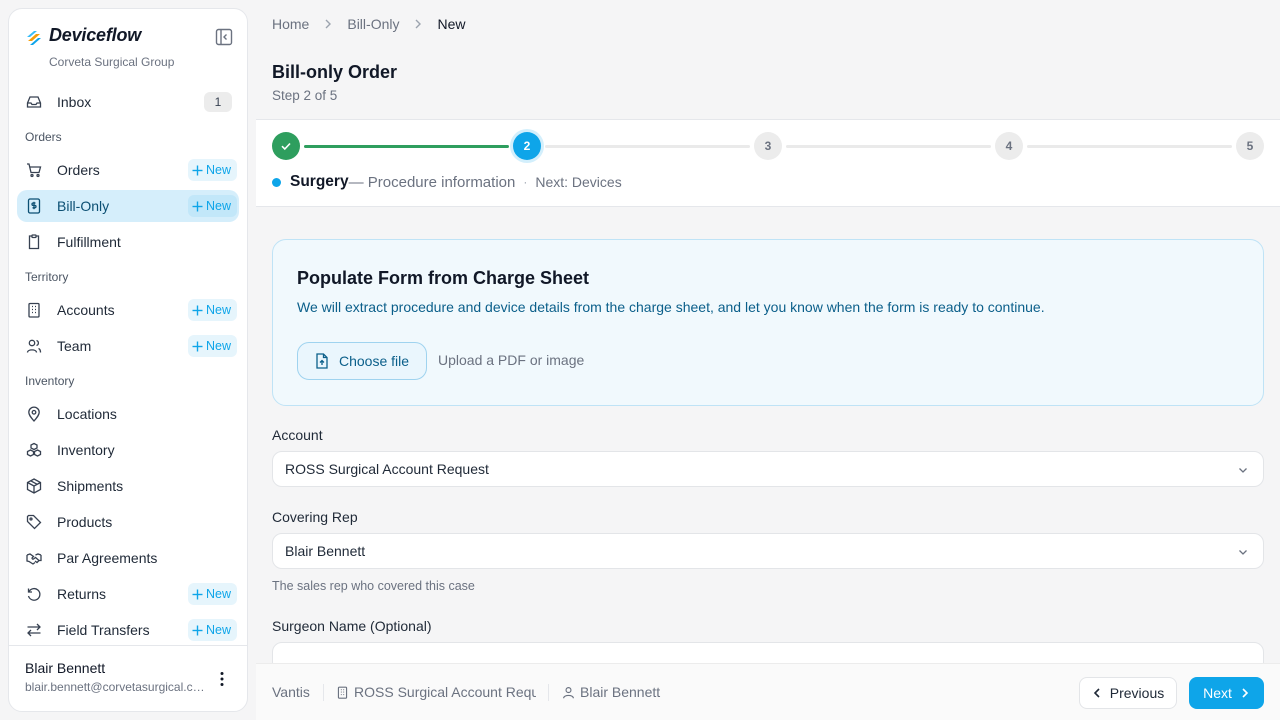 This screenshot has width=1280, height=720. I want to click on new-bill-only-button: New, so click(212, 206).